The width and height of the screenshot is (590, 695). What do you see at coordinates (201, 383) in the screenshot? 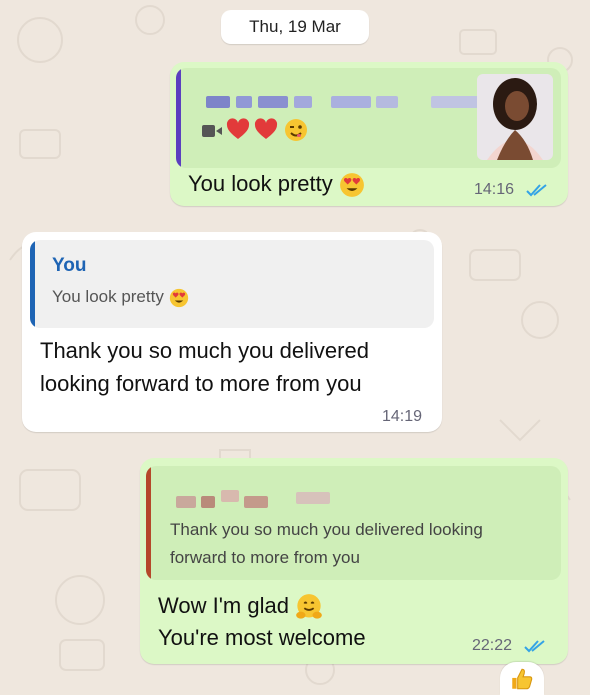
I see `message-text-line: looking forward to more from you` at bounding box center [201, 383].